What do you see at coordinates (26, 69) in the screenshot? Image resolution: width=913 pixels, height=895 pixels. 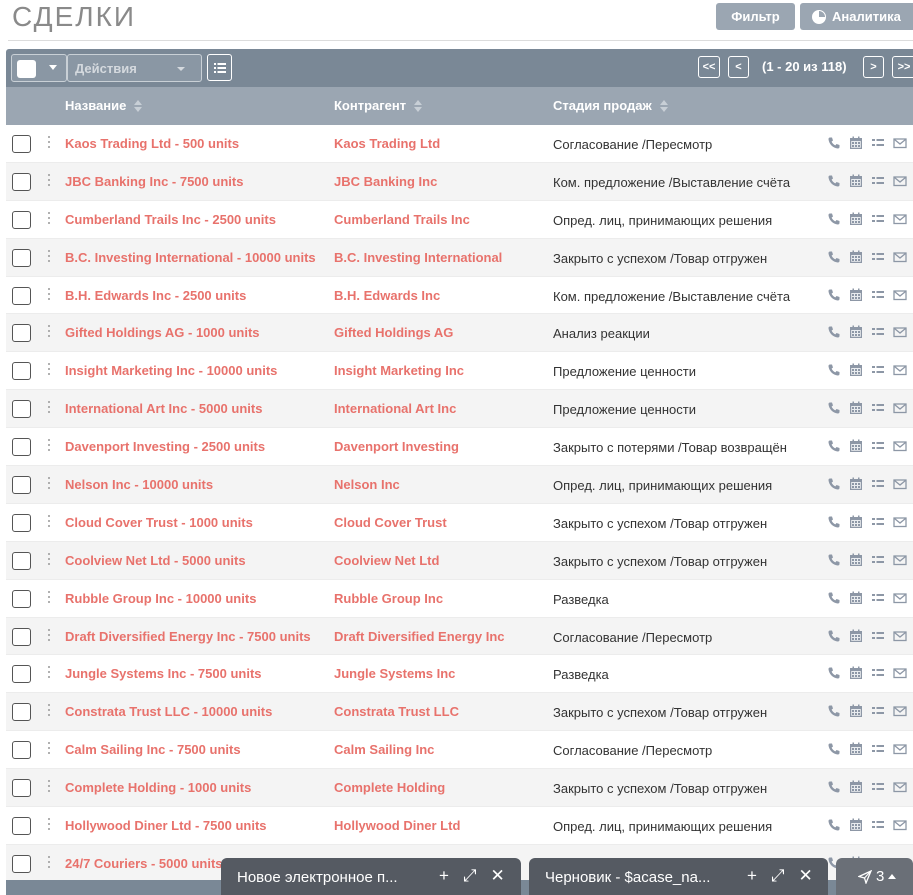 I see `select-all-checkbox` at bounding box center [26, 69].